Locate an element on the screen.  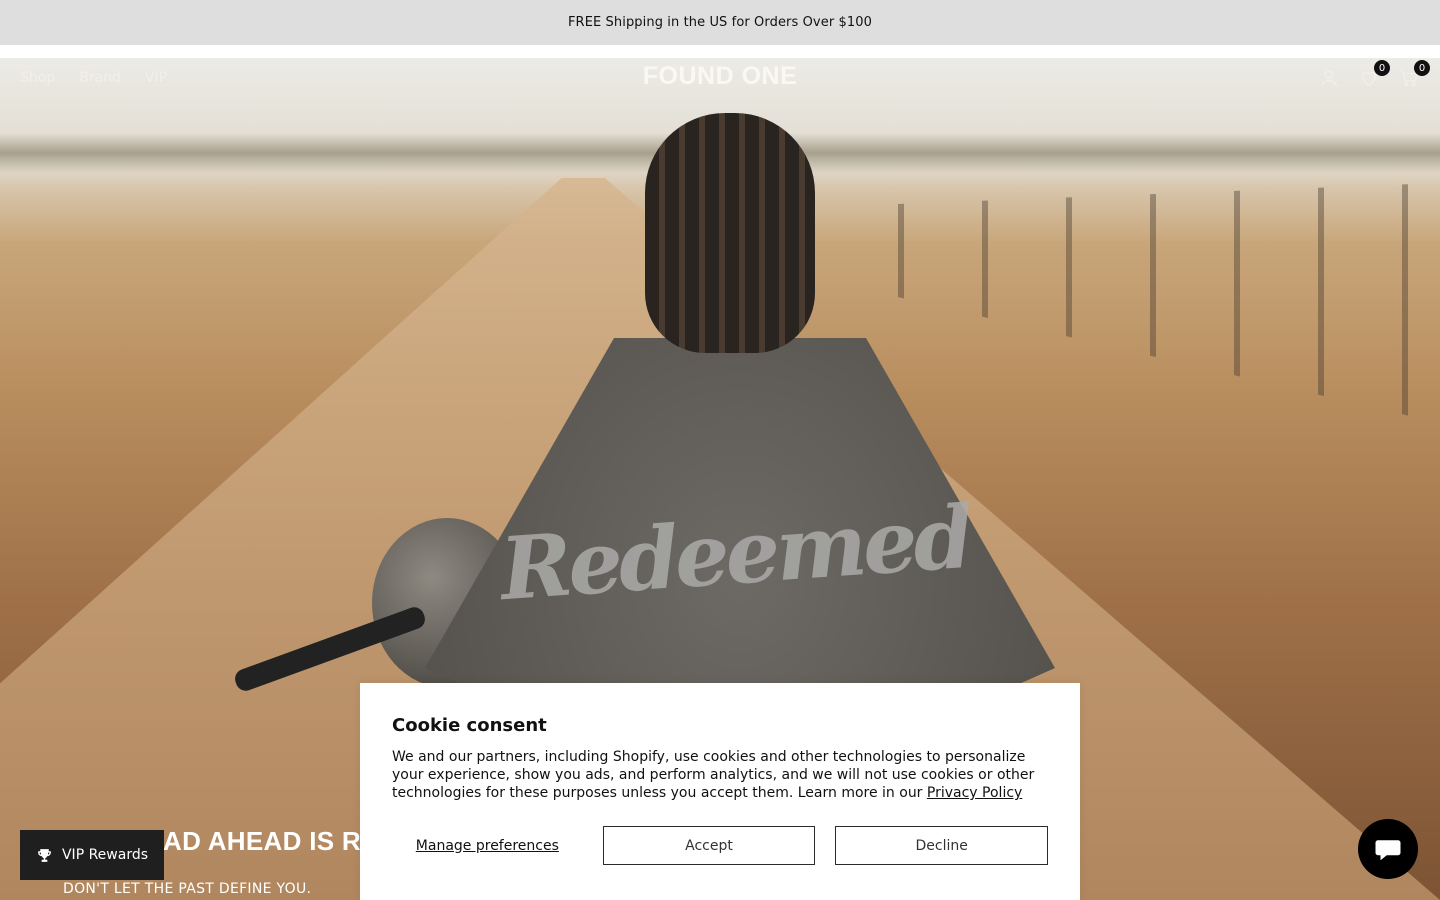
cart-button: 0 is located at coordinates (1414, 75).